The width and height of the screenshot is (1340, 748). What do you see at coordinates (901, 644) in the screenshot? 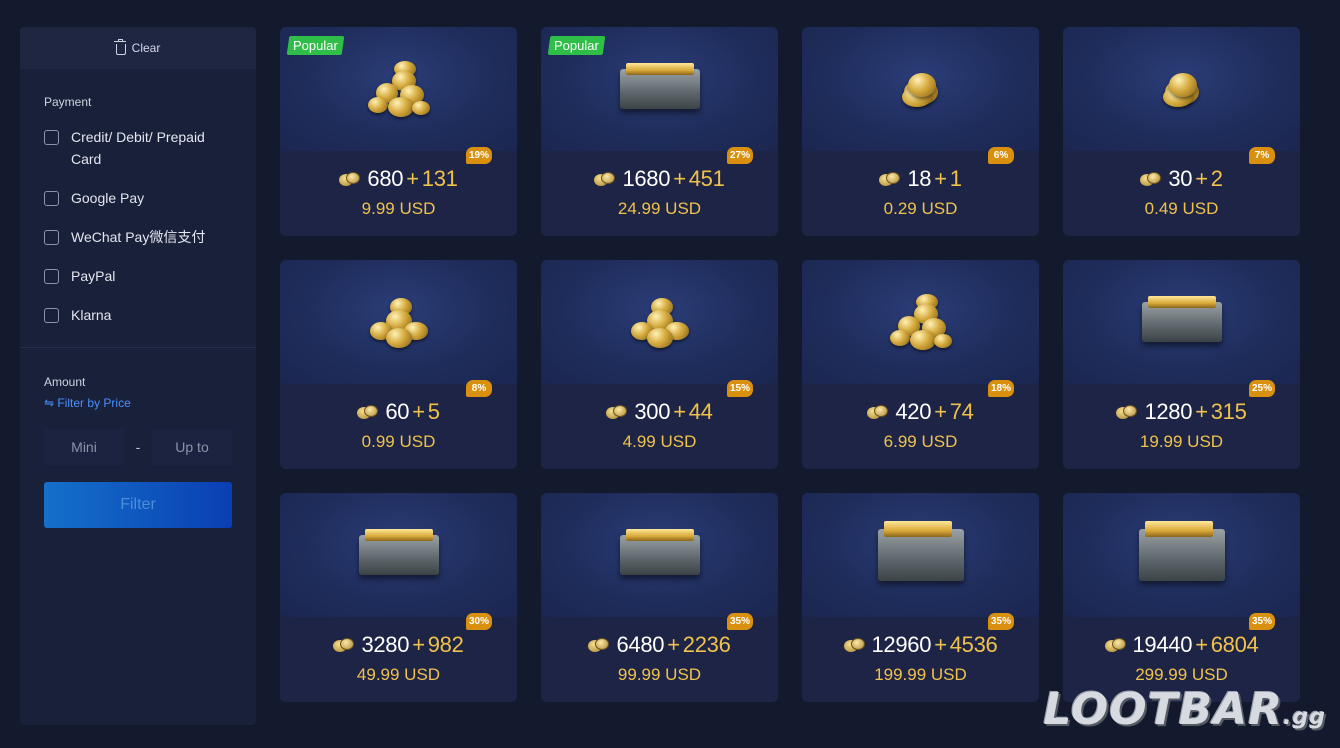
I see `base-coins: 12960` at bounding box center [901, 644].